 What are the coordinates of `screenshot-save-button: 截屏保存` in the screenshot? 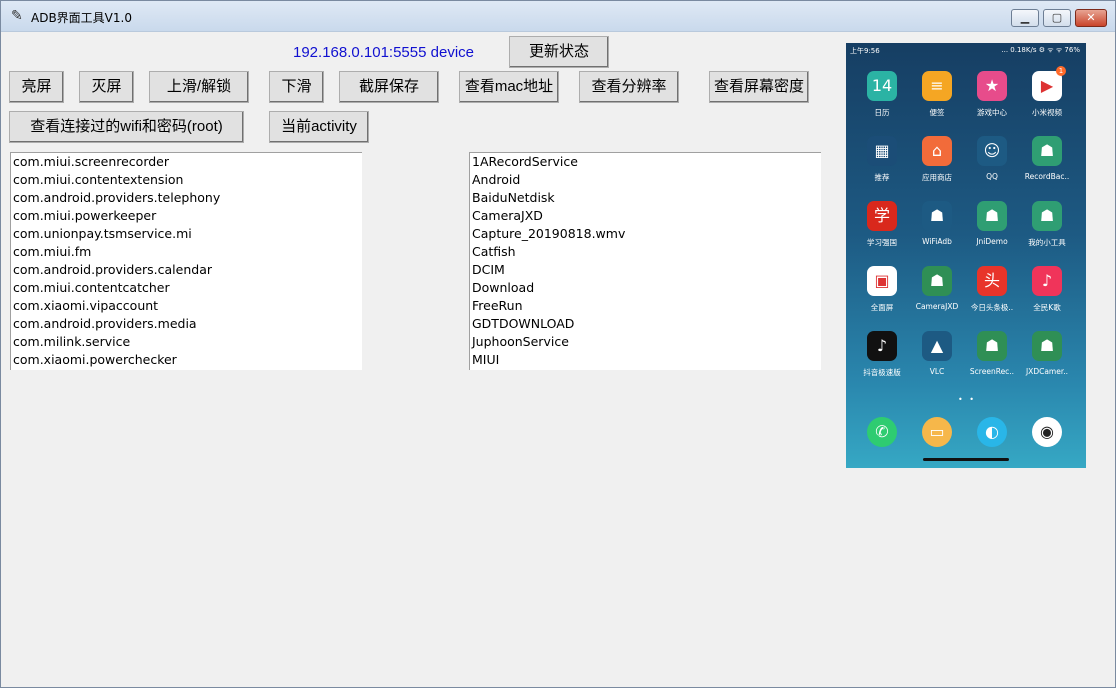 It's located at (389, 87).